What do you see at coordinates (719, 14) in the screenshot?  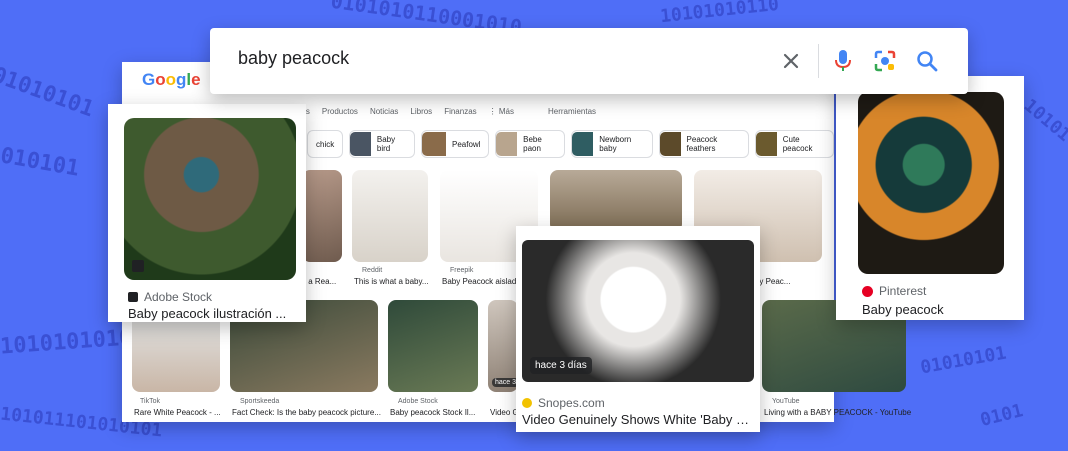 I see `background-binary-pattern: 10101010110` at bounding box center [719, 14].